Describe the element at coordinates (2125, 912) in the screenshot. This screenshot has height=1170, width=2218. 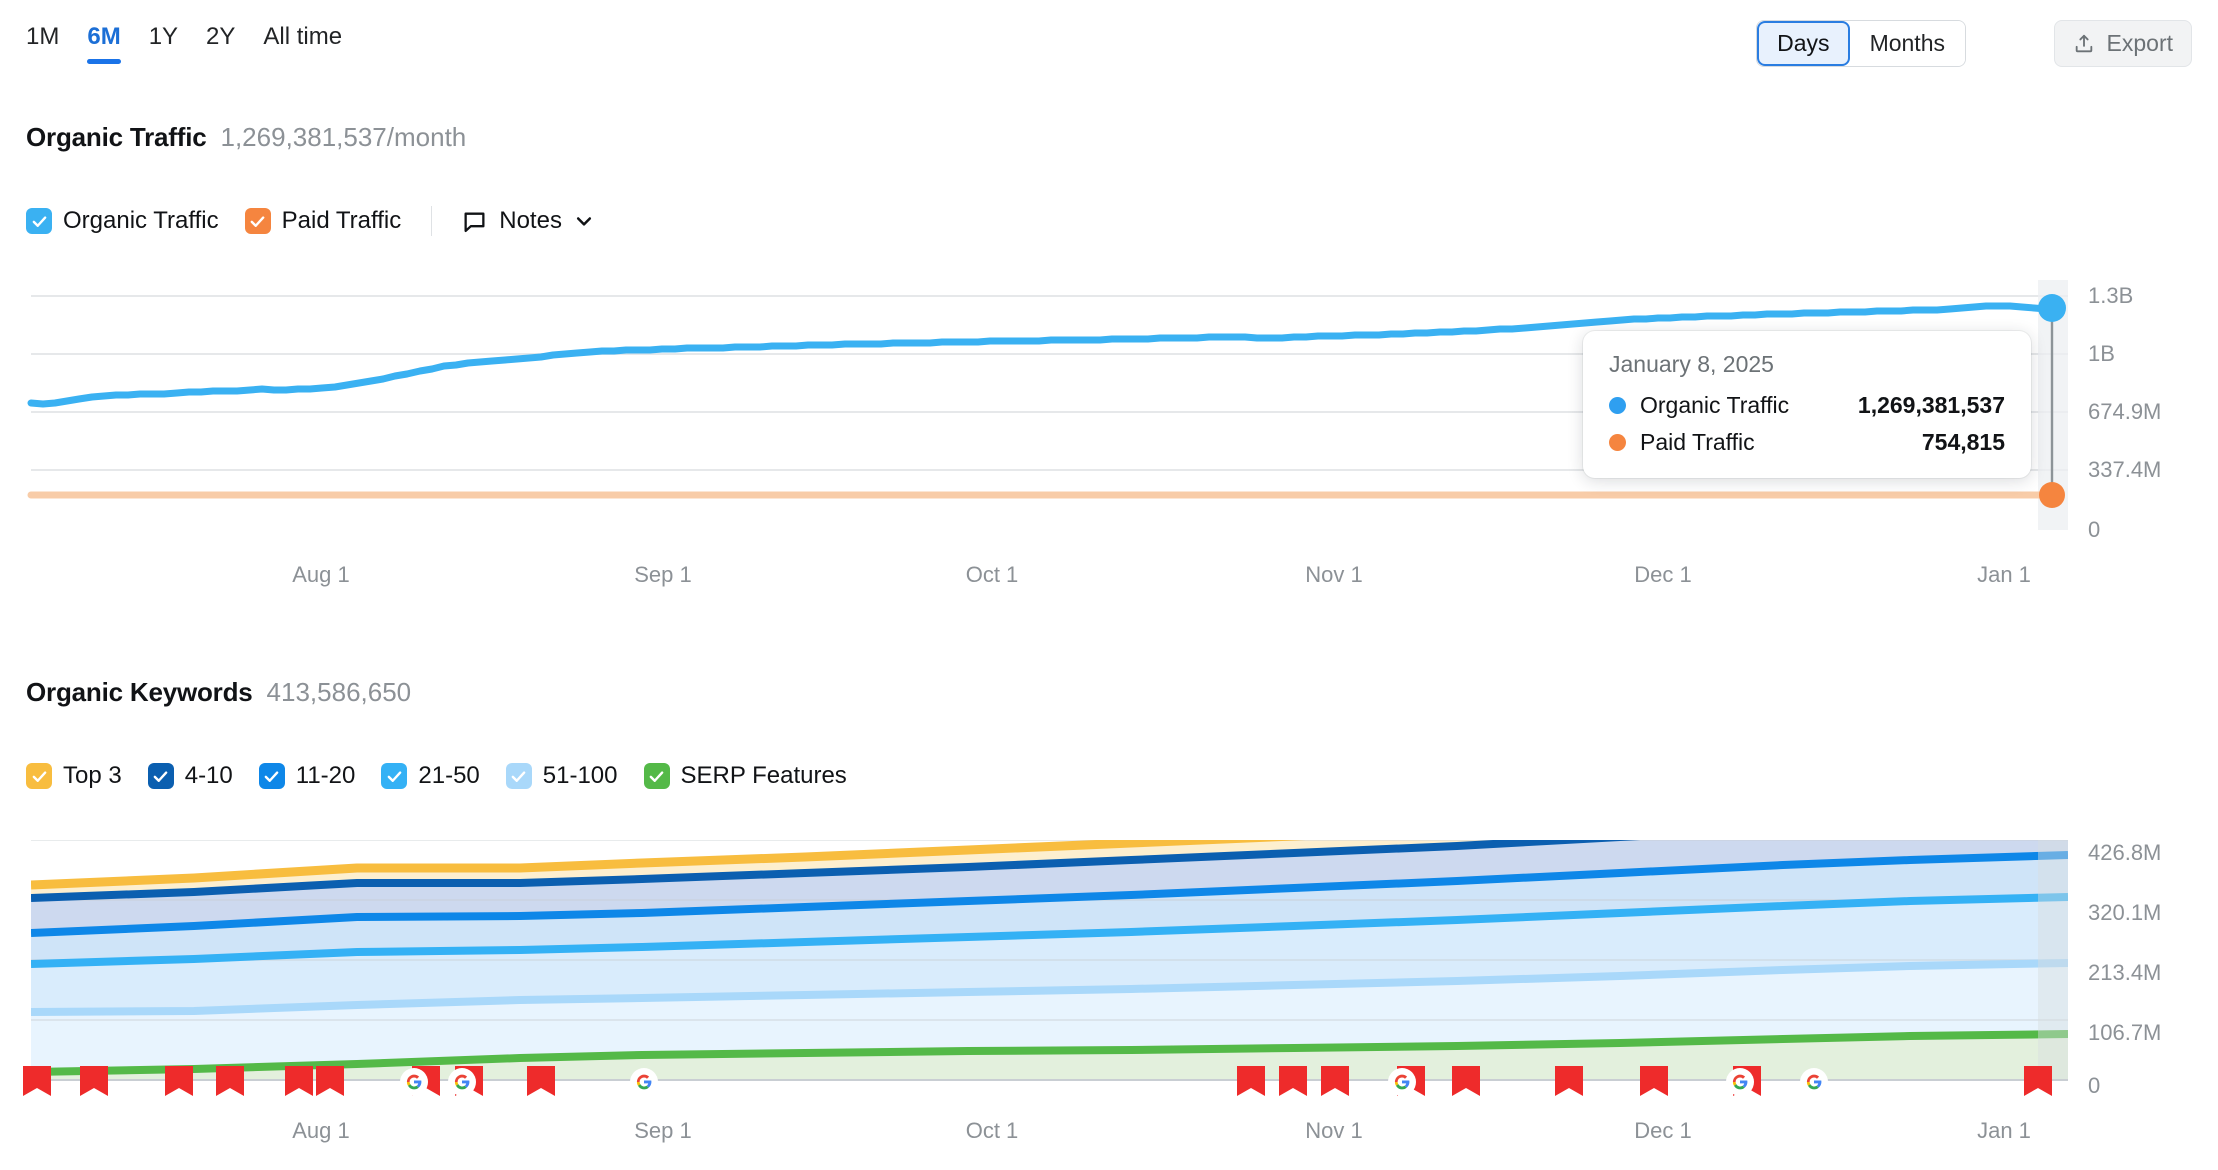
I see `keywords-y-tick-1: 320.1M` at that location.